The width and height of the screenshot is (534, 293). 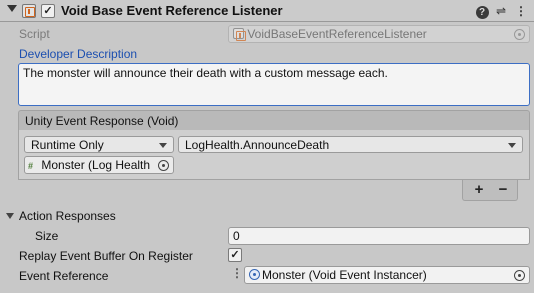 What do you see at coordinates (78, 54) in the screenshot?
I see `developer-description-label: Developer Description` at bounding box center [78, 54].